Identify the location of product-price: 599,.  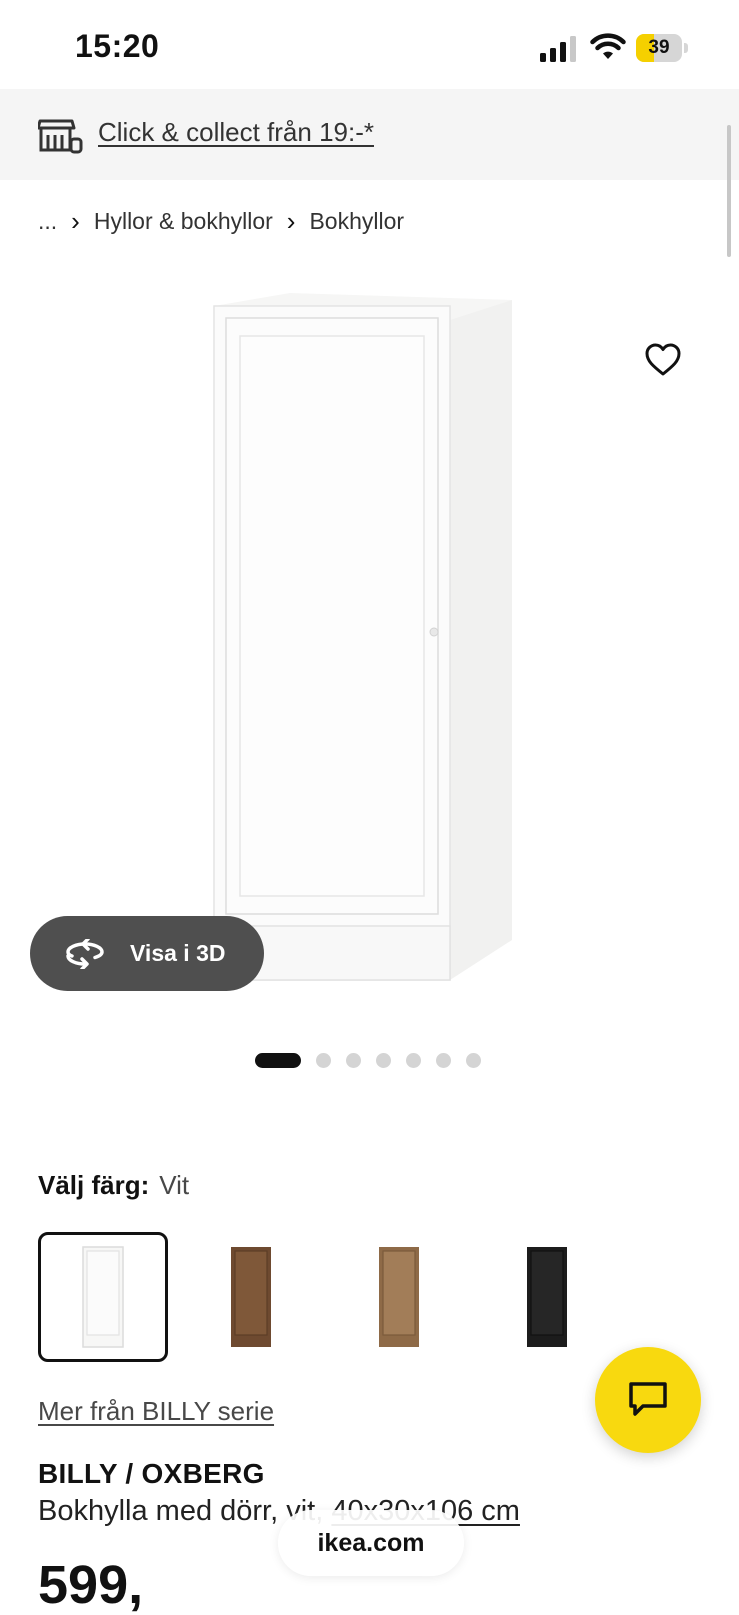
(91, 1585).